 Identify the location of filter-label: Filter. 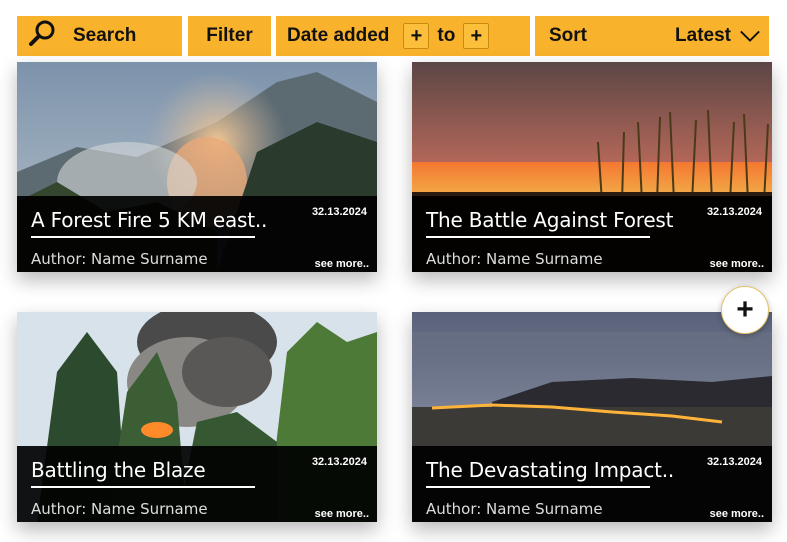
(229, 35).